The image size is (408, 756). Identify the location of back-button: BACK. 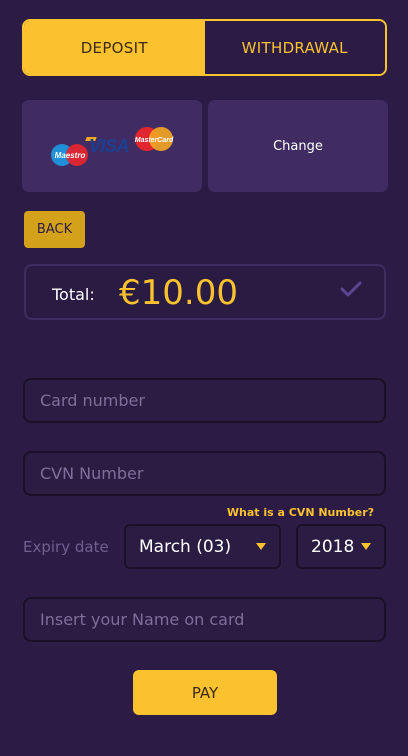
(54, 229).